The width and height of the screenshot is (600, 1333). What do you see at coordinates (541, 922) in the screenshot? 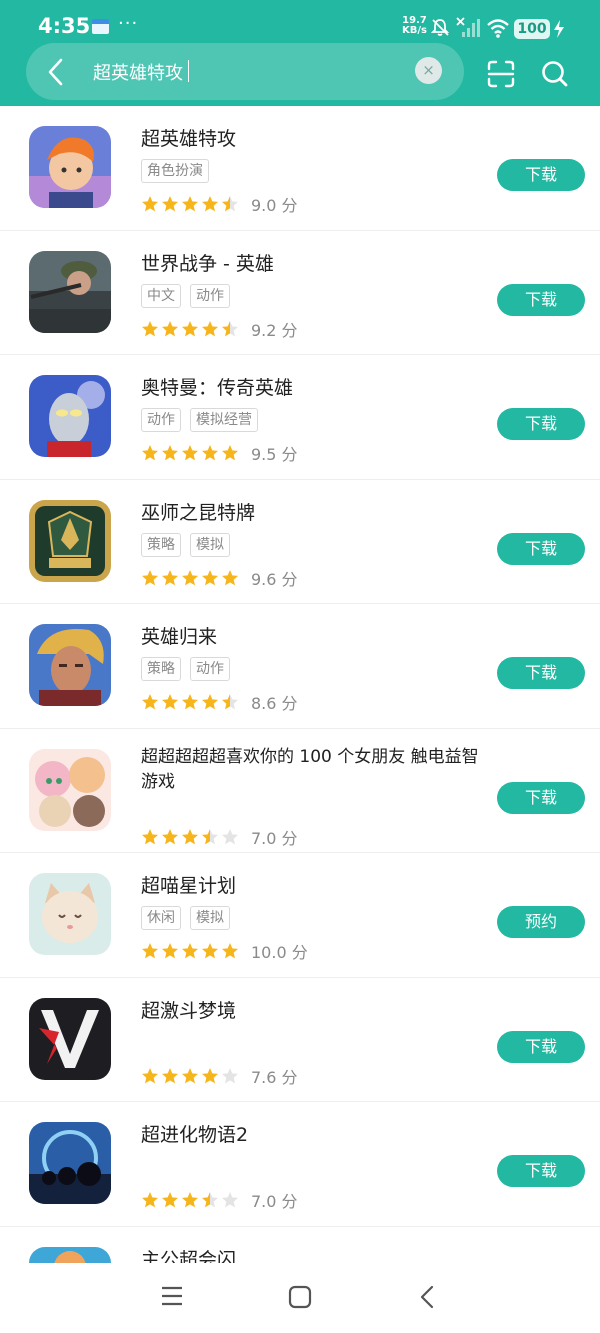
I see `reserve-button: 预约` at bounding box center [541, 922].